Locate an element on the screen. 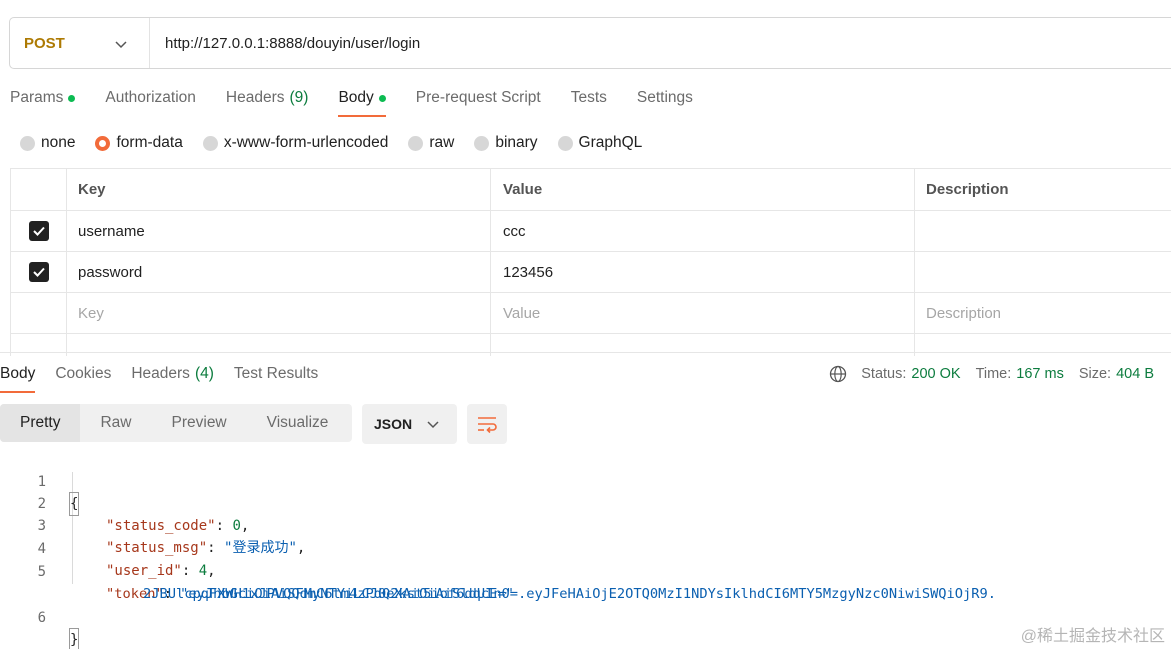  globe-icon is located at coordinates (838, 374).